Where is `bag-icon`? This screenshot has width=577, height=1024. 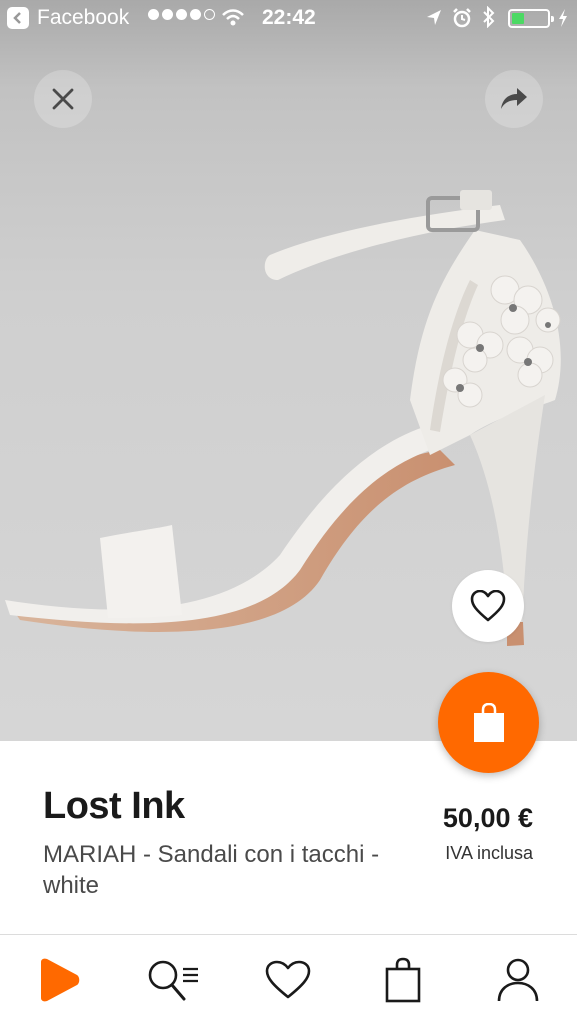 bag-icon is located at coordinates (402, 980).